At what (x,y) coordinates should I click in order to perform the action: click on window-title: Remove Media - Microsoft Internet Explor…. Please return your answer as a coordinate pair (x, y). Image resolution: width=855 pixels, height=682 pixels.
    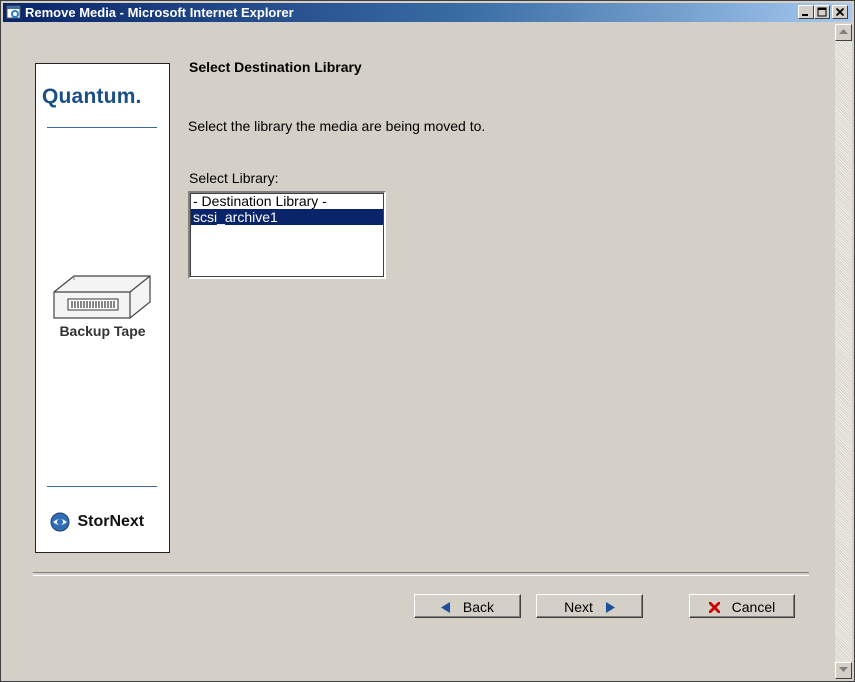
    Looking at the image, I should click on (159, 12).